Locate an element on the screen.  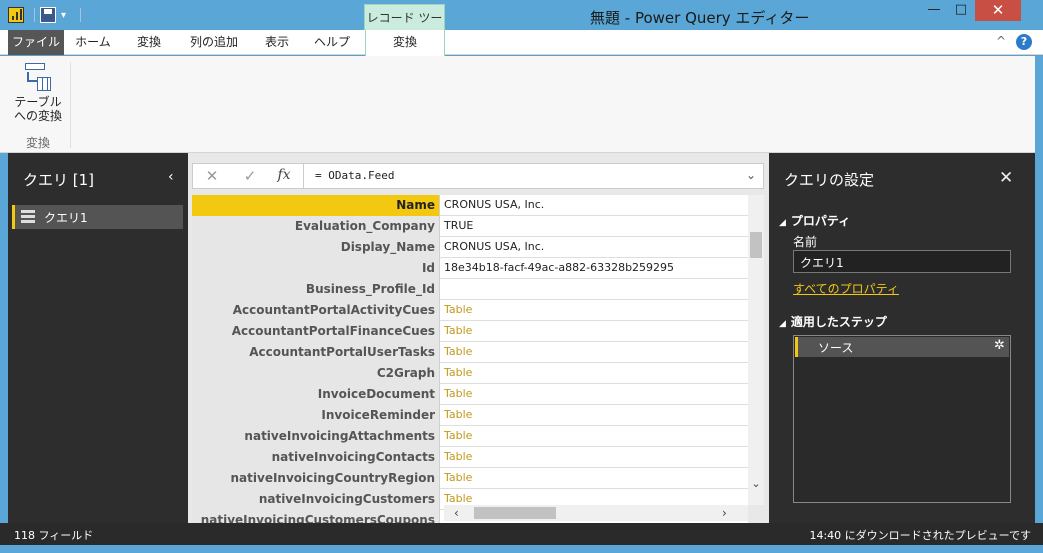
field-name-cell: InvoiceReminder is located at coordinates (316, 415).